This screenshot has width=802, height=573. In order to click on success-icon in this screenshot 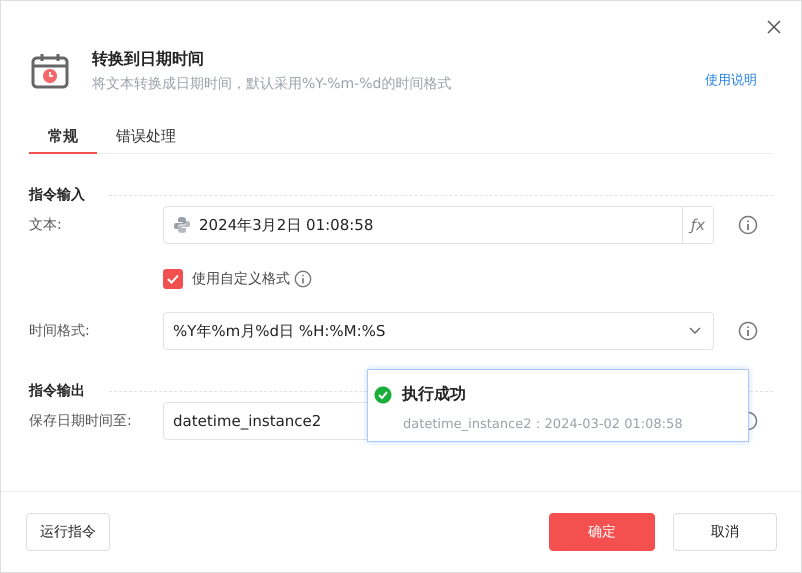, I will do `click(383, 395)`.